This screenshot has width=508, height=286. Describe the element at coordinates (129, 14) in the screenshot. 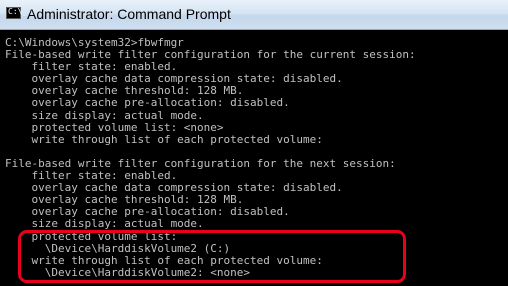

I see `window-title: Administrator: Command Prompt` at that location.